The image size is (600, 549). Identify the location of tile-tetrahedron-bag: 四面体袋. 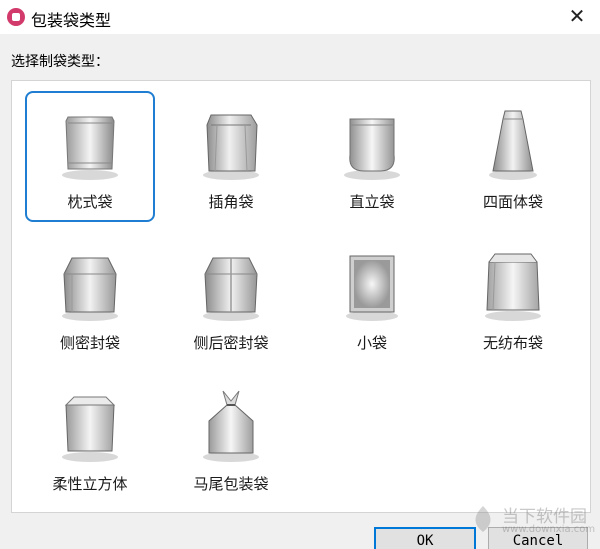
(513, 156).